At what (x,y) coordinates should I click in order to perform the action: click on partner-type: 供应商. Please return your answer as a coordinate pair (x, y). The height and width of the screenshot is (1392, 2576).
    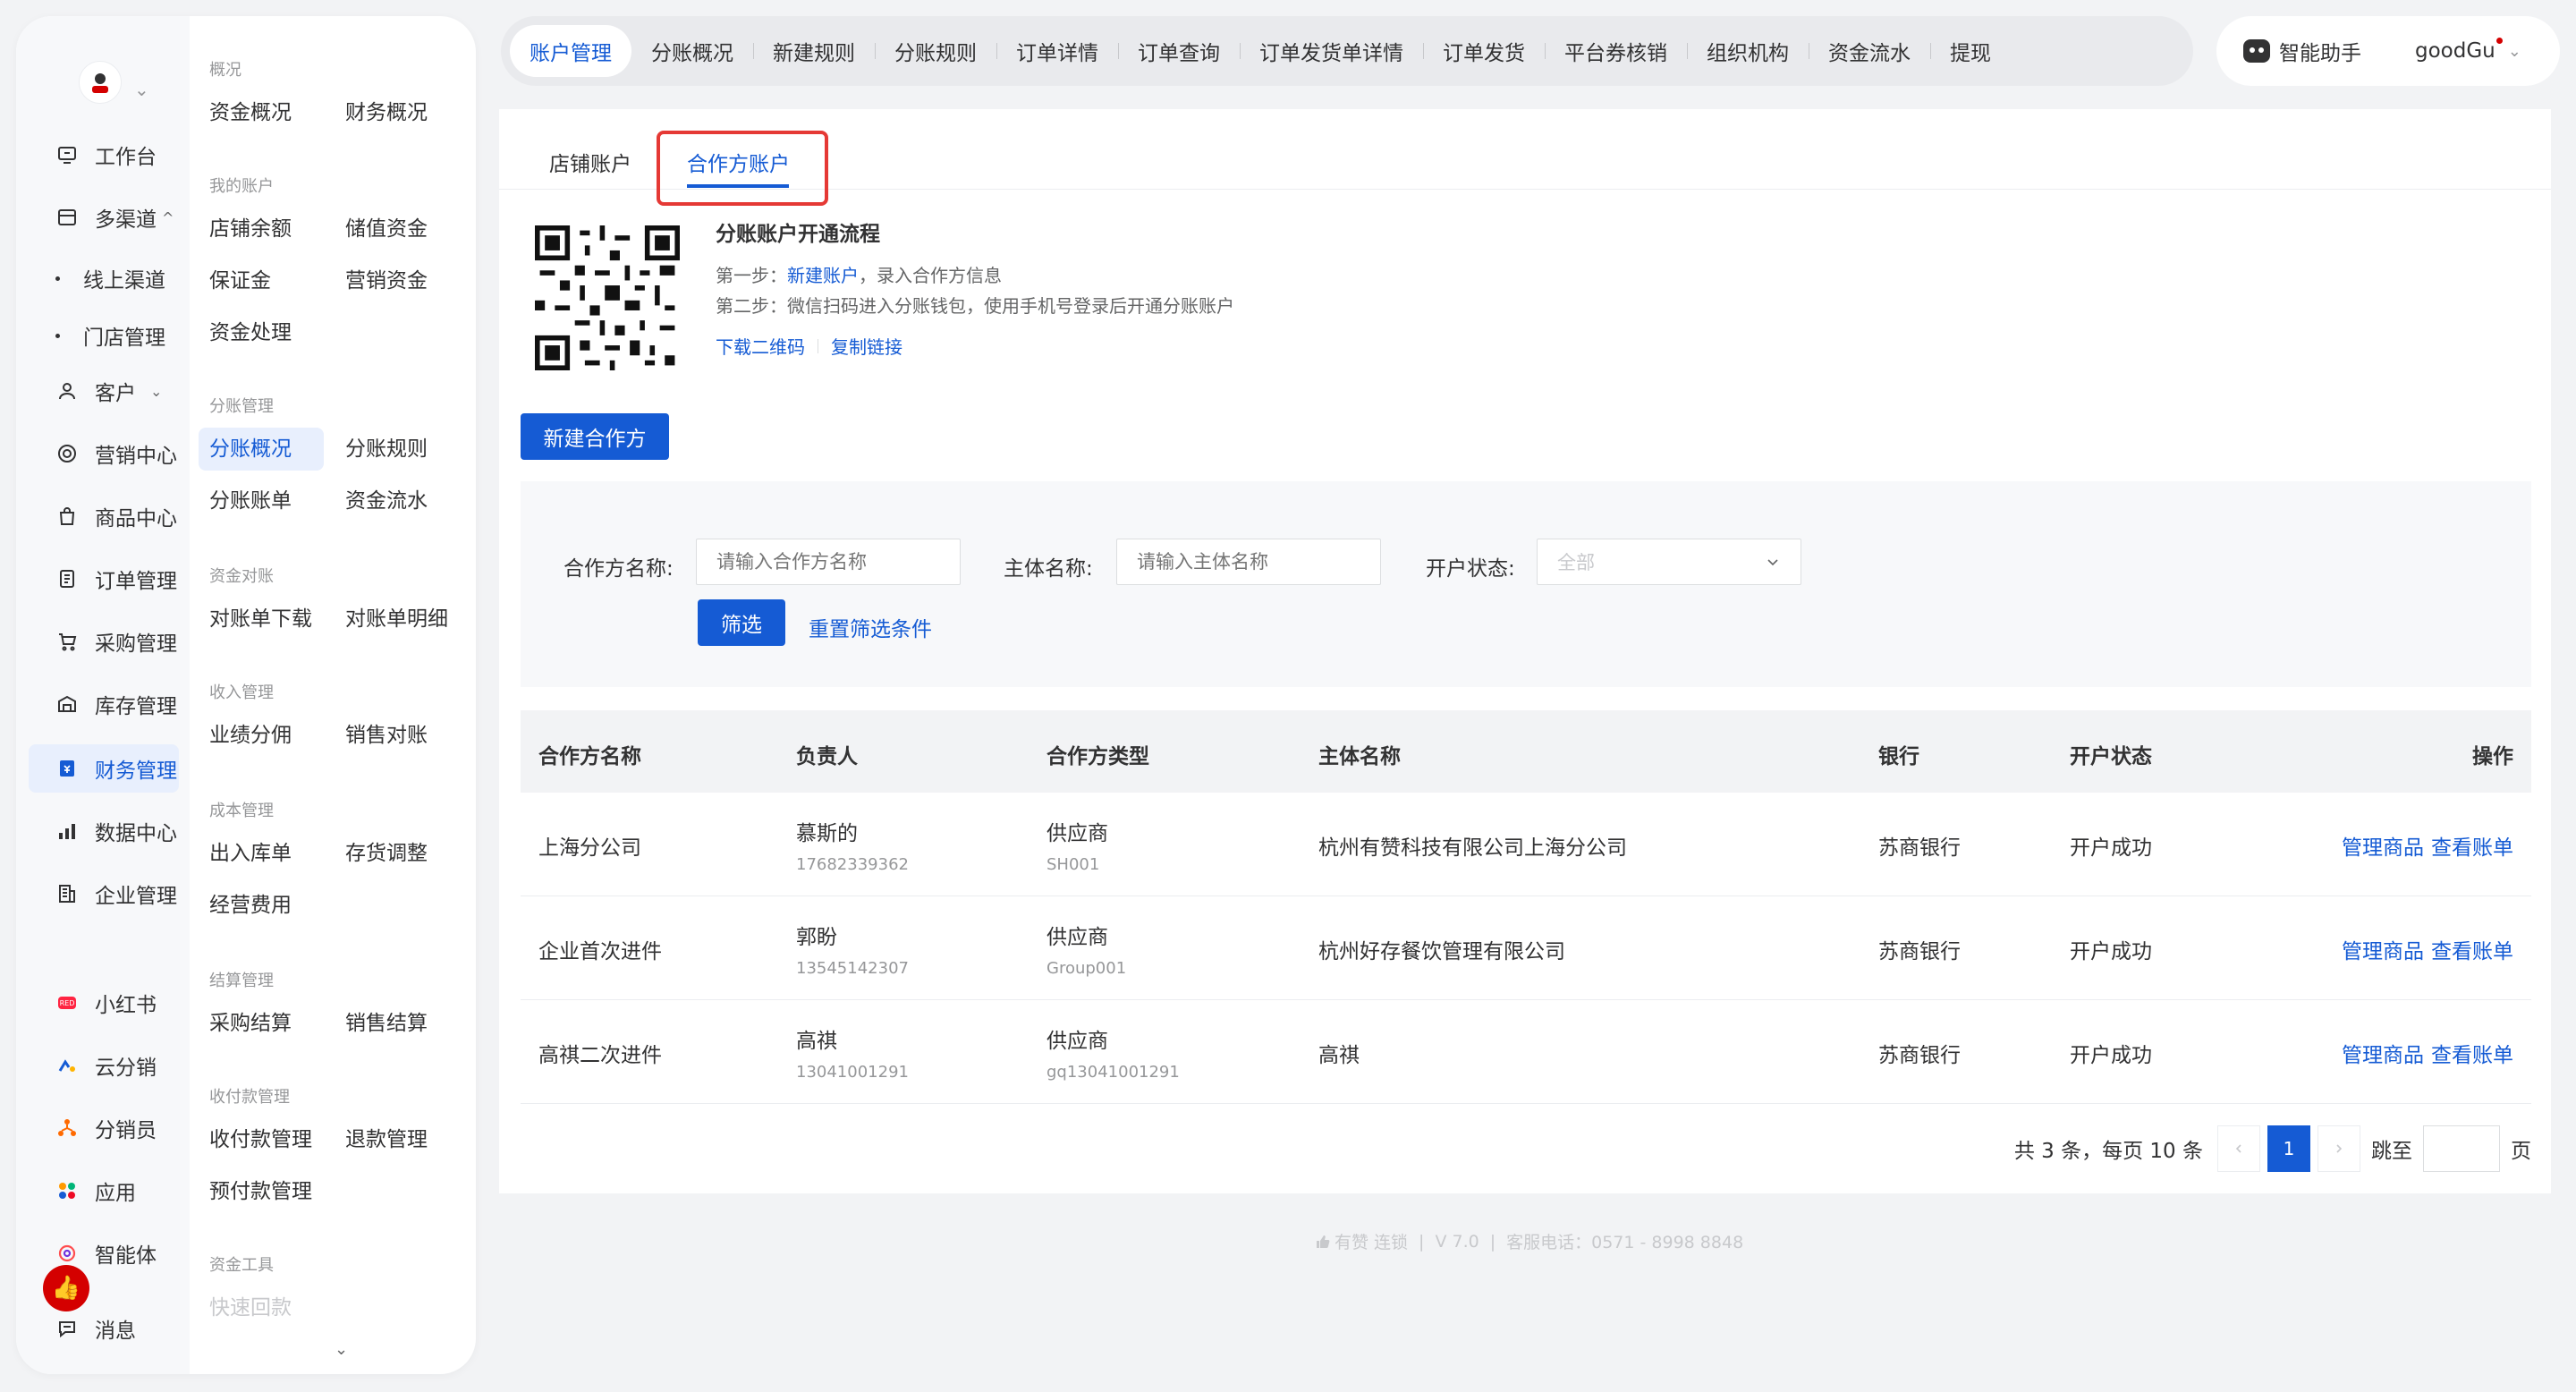
    Looking at the image, I should click on (1077, 937).